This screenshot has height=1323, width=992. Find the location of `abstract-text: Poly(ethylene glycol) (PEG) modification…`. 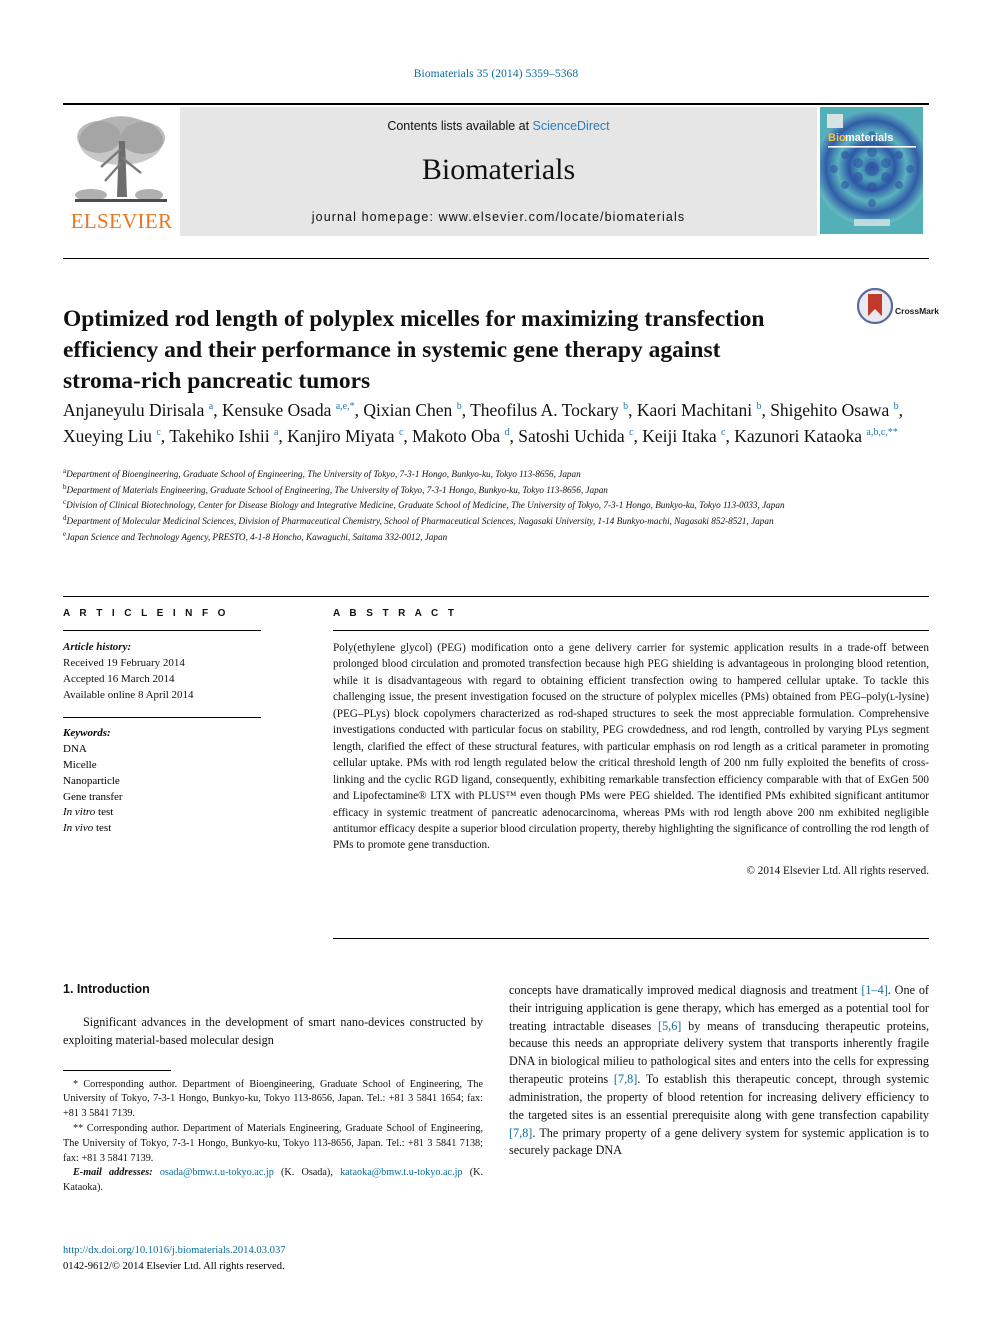

abstract-text: Poly(ethylene glycol) (PEG) modification… is located at coordinates (631, 747).